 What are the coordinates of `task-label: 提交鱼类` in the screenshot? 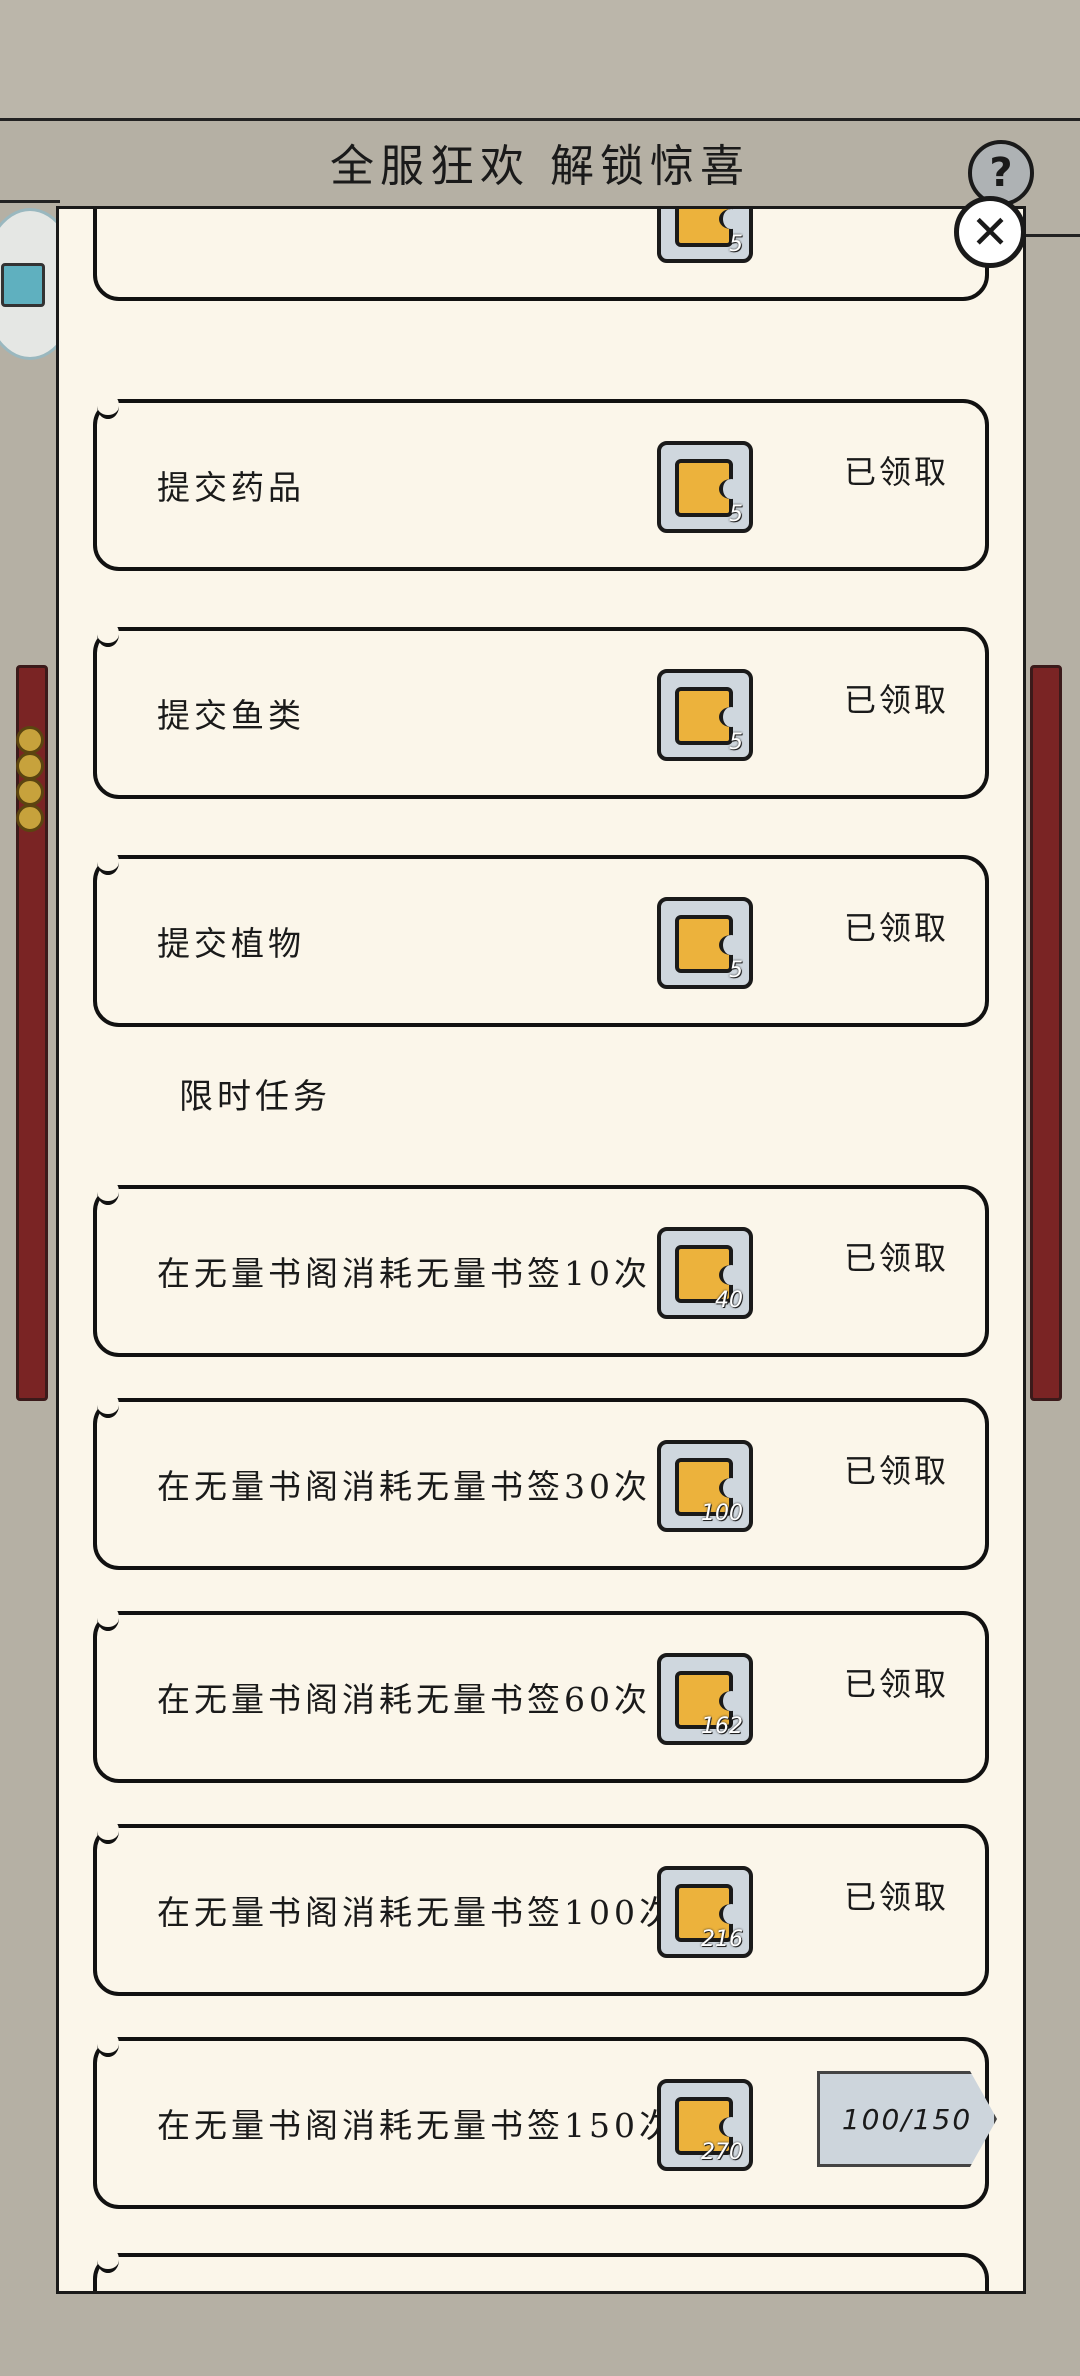 It's located at (231, 715).